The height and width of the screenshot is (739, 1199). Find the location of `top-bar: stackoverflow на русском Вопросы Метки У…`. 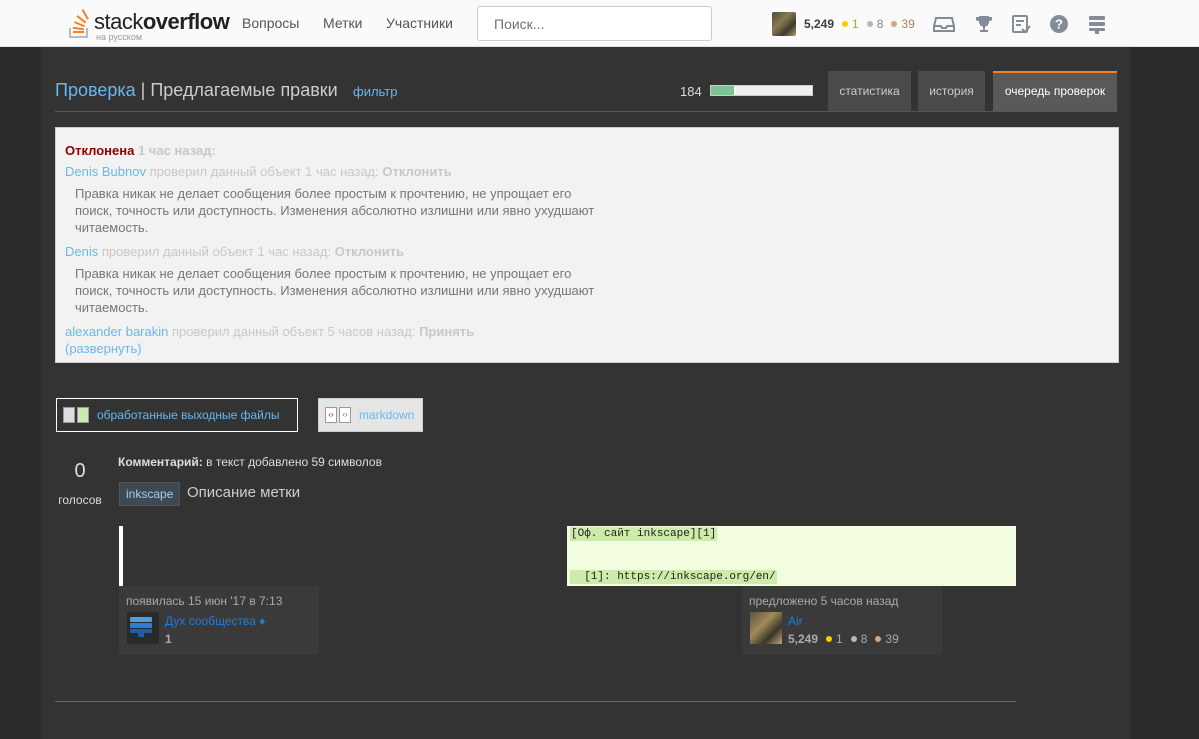

top-bar: stackoverflow на русском Вопросы Метки У… is located at coordinates (599, 23).